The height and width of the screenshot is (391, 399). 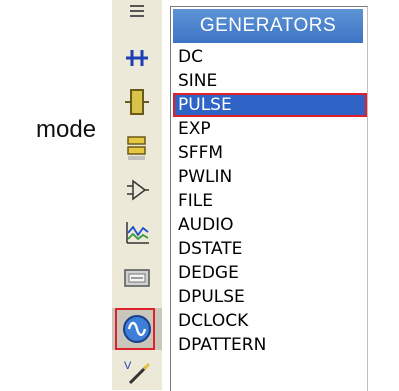 What do you see at coordinates (128, 366) in the screenshot?
I see `svg-text: V` at bounding box center [128, 366].